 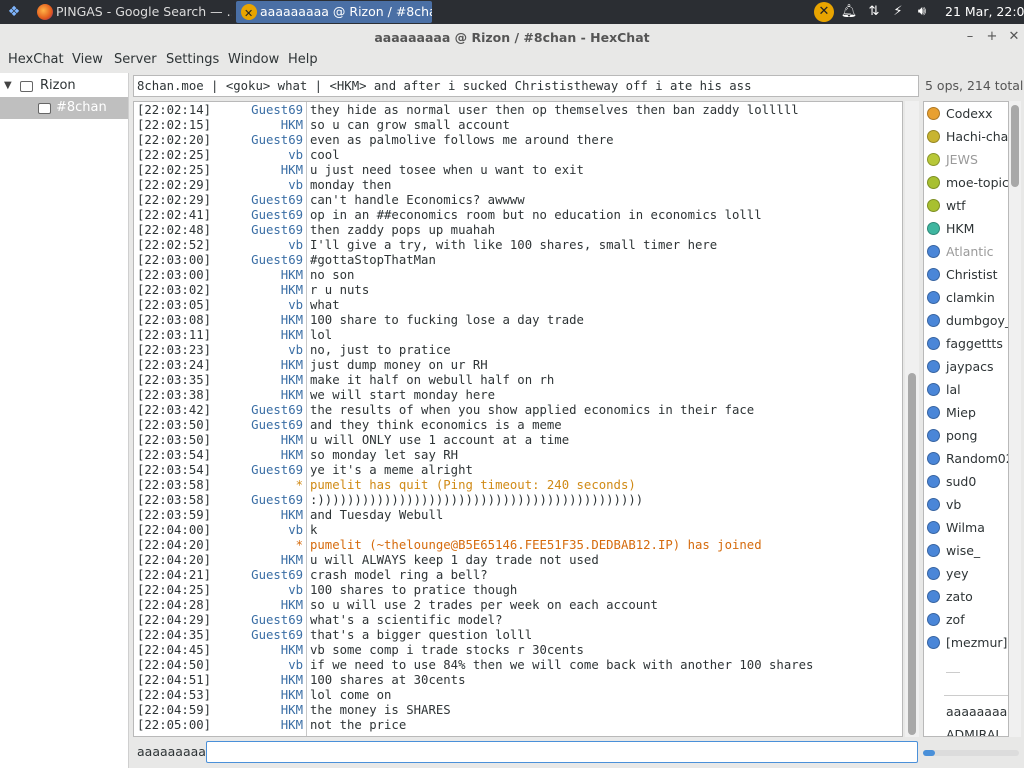 What do you see at coordinates (977, 711) in the screenshot?
I see `userlist-button: aaaaaaaaa` at bounding box center [977, 711].